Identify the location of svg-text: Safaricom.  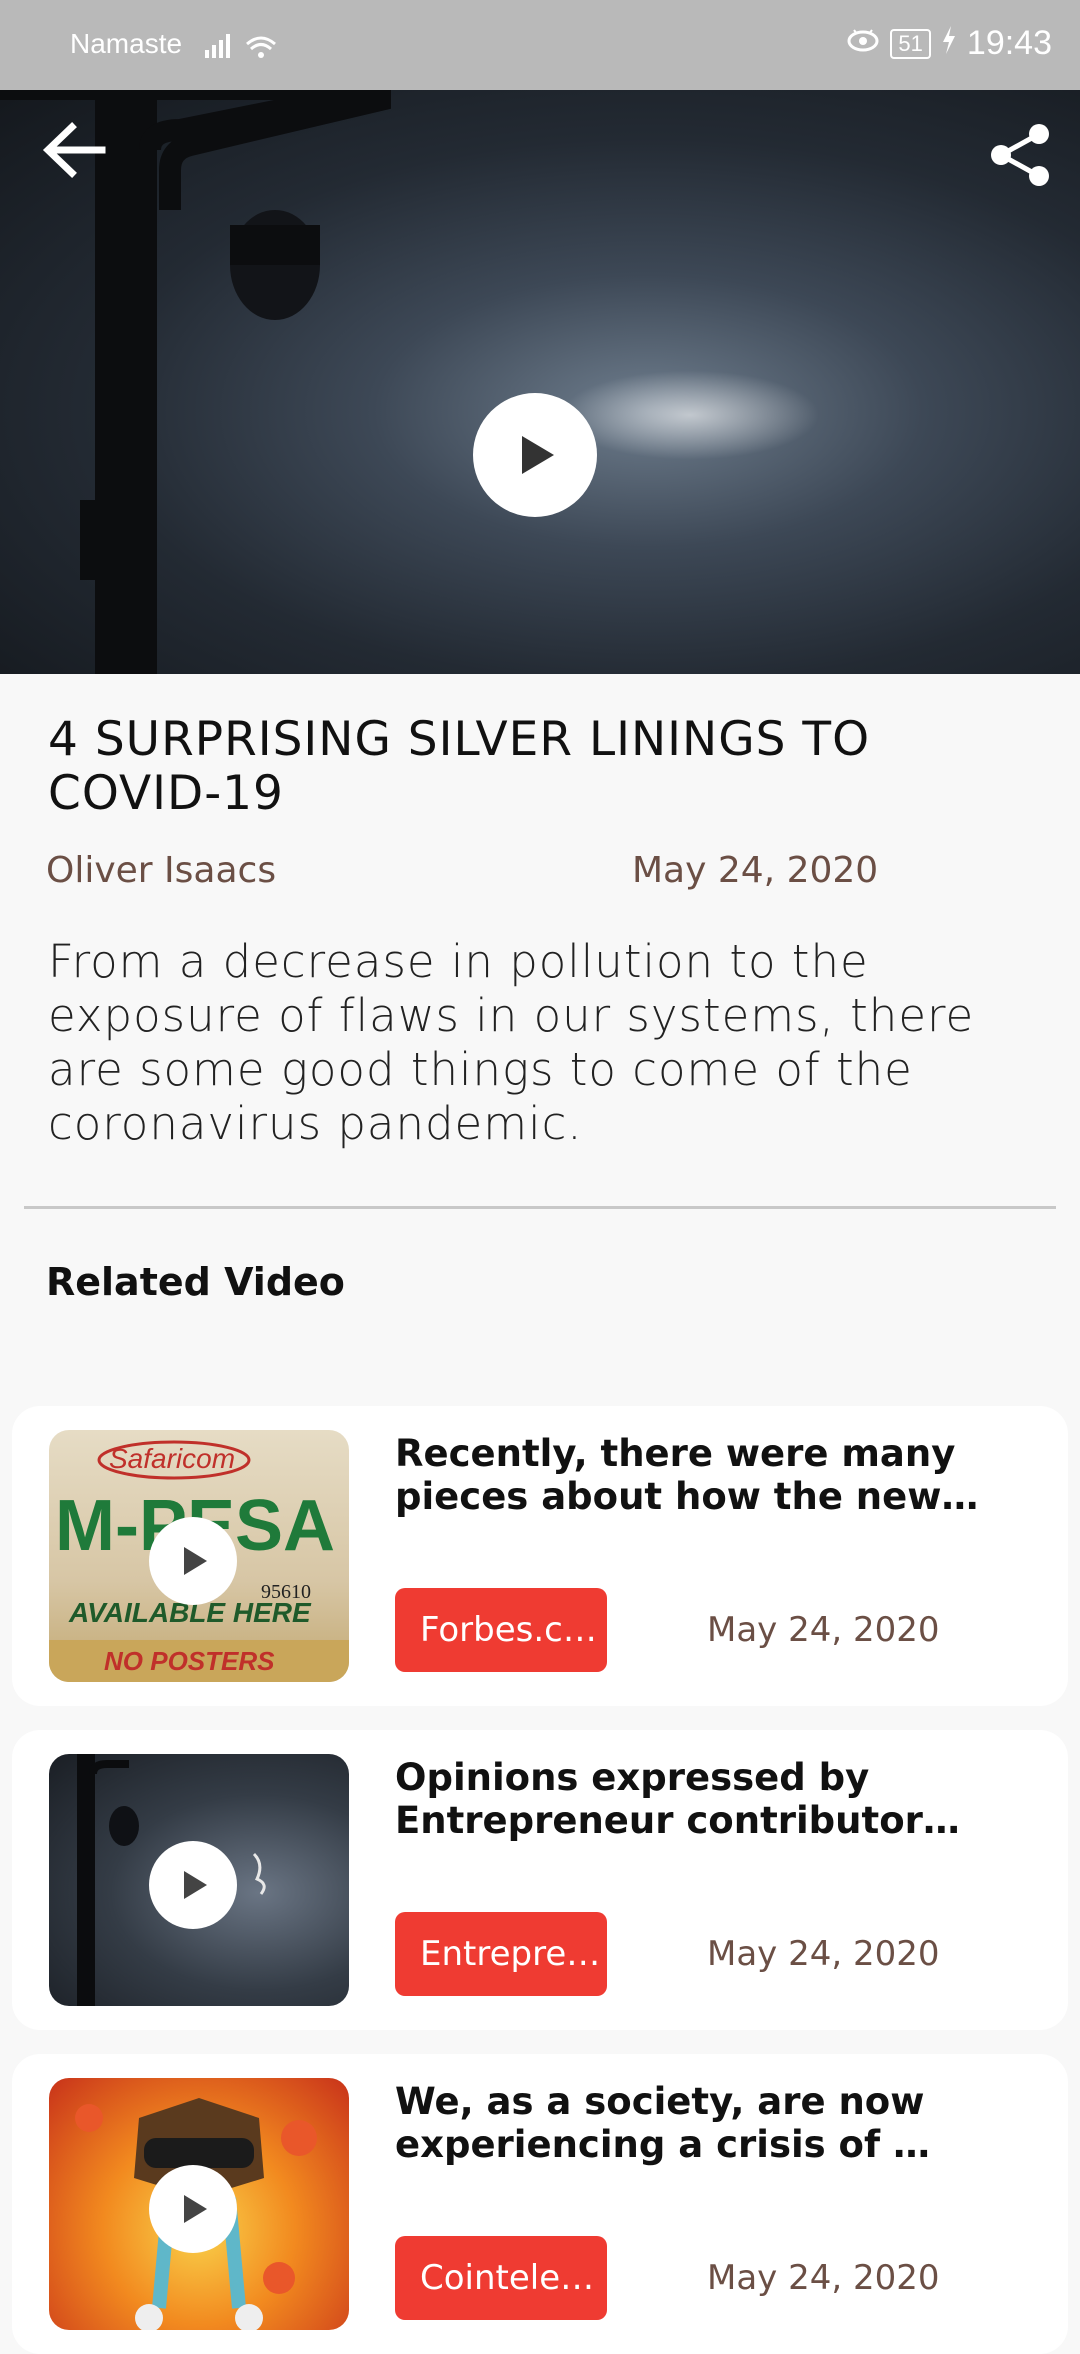
(172, 1458).